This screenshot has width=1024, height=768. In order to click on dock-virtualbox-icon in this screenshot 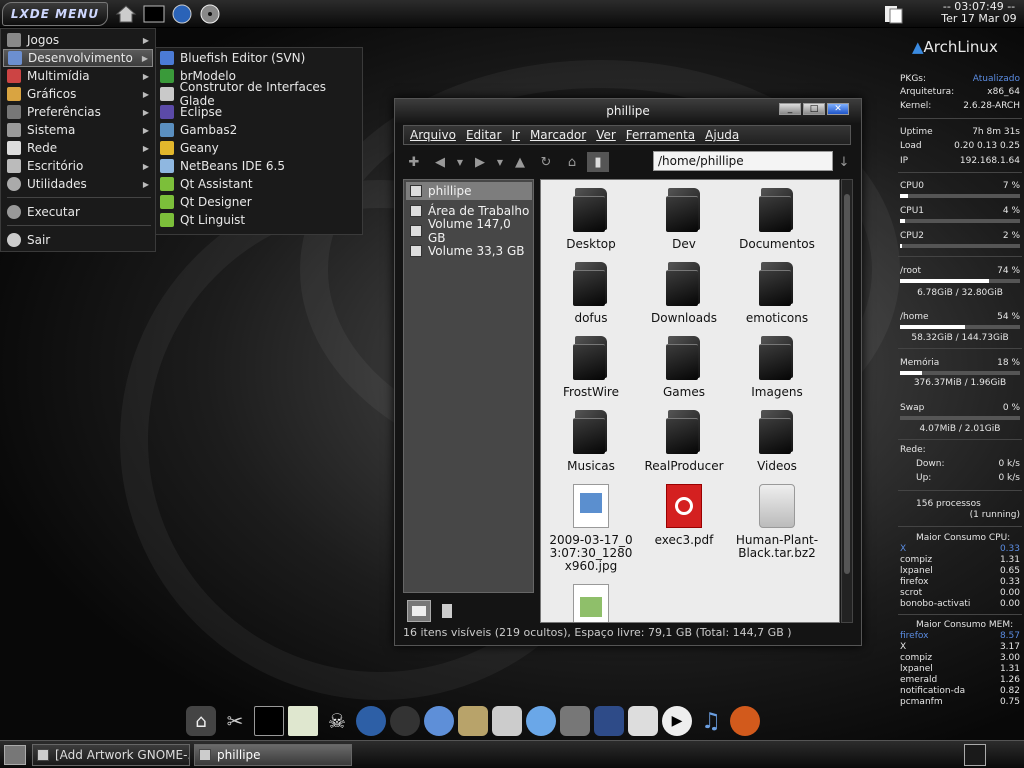, I will do `click(575, 721)`.